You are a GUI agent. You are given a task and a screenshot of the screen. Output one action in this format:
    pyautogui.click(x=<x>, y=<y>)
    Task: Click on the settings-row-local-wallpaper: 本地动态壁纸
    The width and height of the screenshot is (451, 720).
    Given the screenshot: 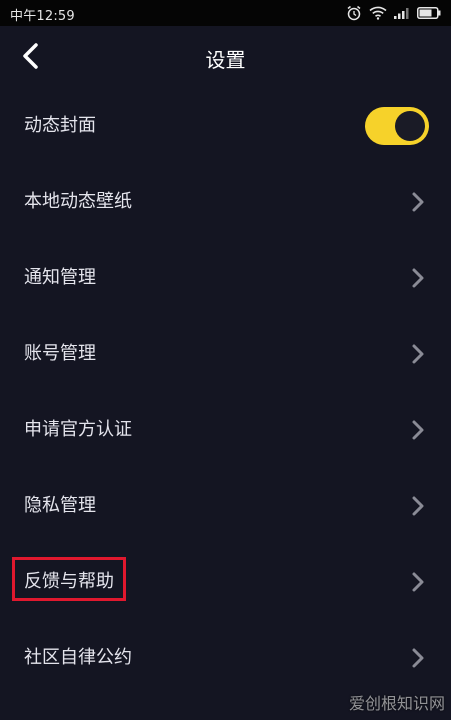 What is the action you would take?
    pyautogui.click(x=225, y=202)
    